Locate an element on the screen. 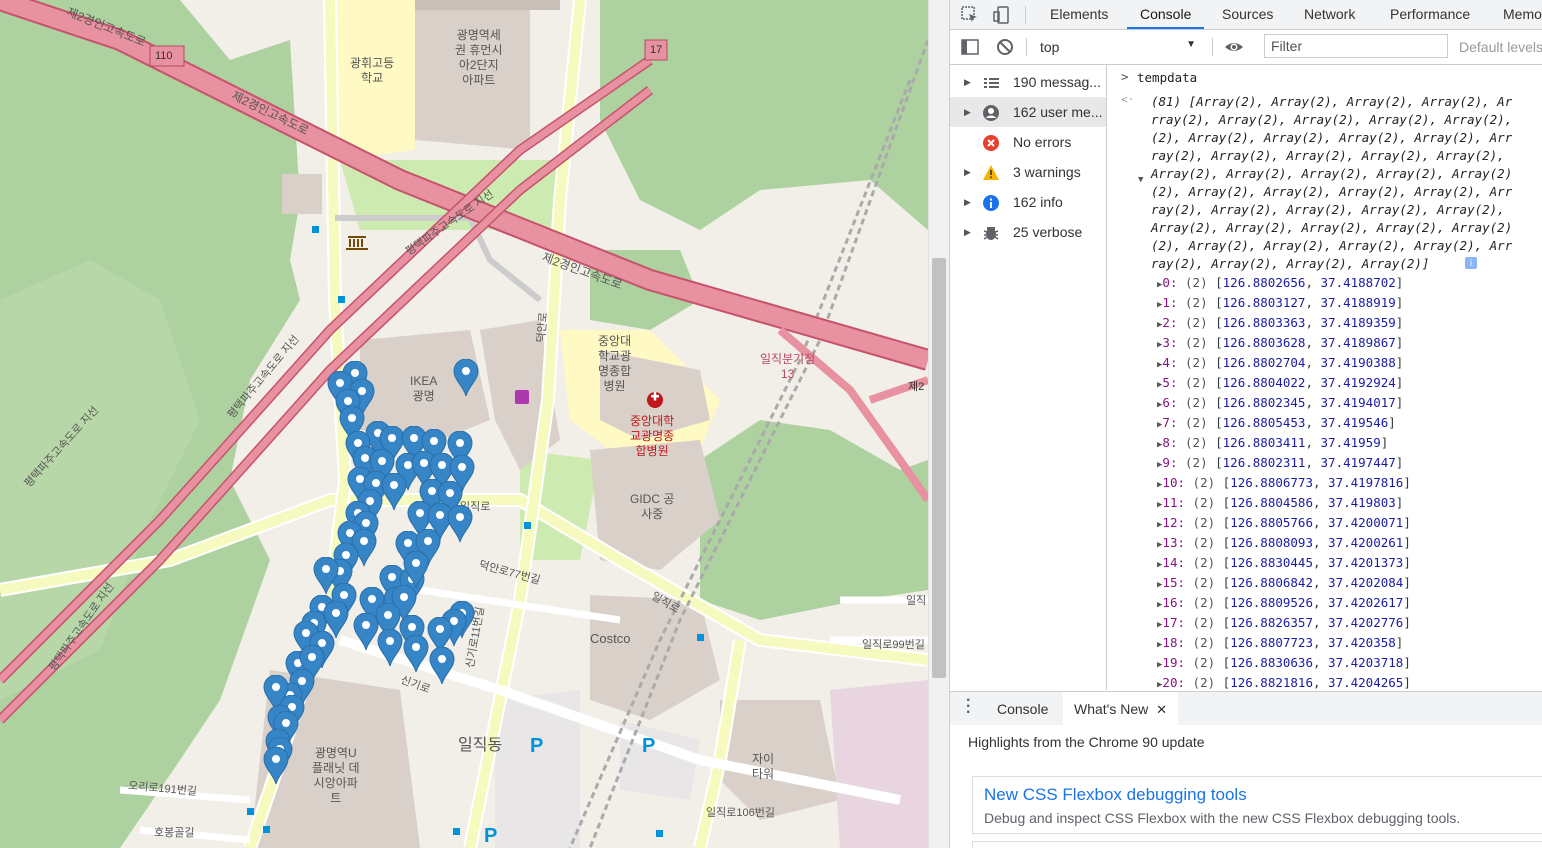 The image size is (1542, 848). console-command: tempdata is located at coordinates (1167, 77).